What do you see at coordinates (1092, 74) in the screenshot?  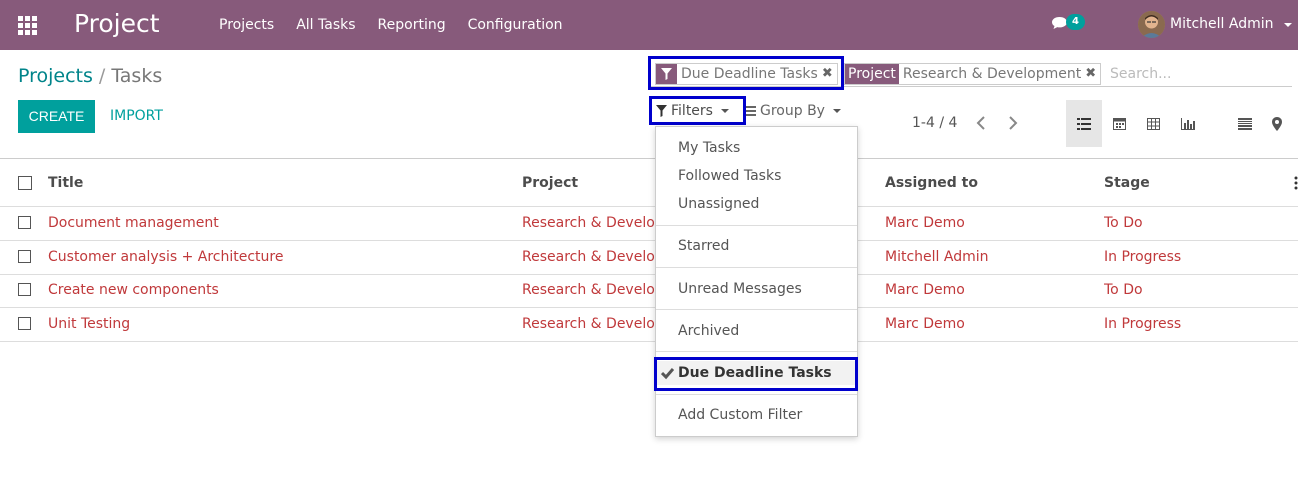 I see `remove-facet-icon: ✖` at bounding box center [1092, 74].